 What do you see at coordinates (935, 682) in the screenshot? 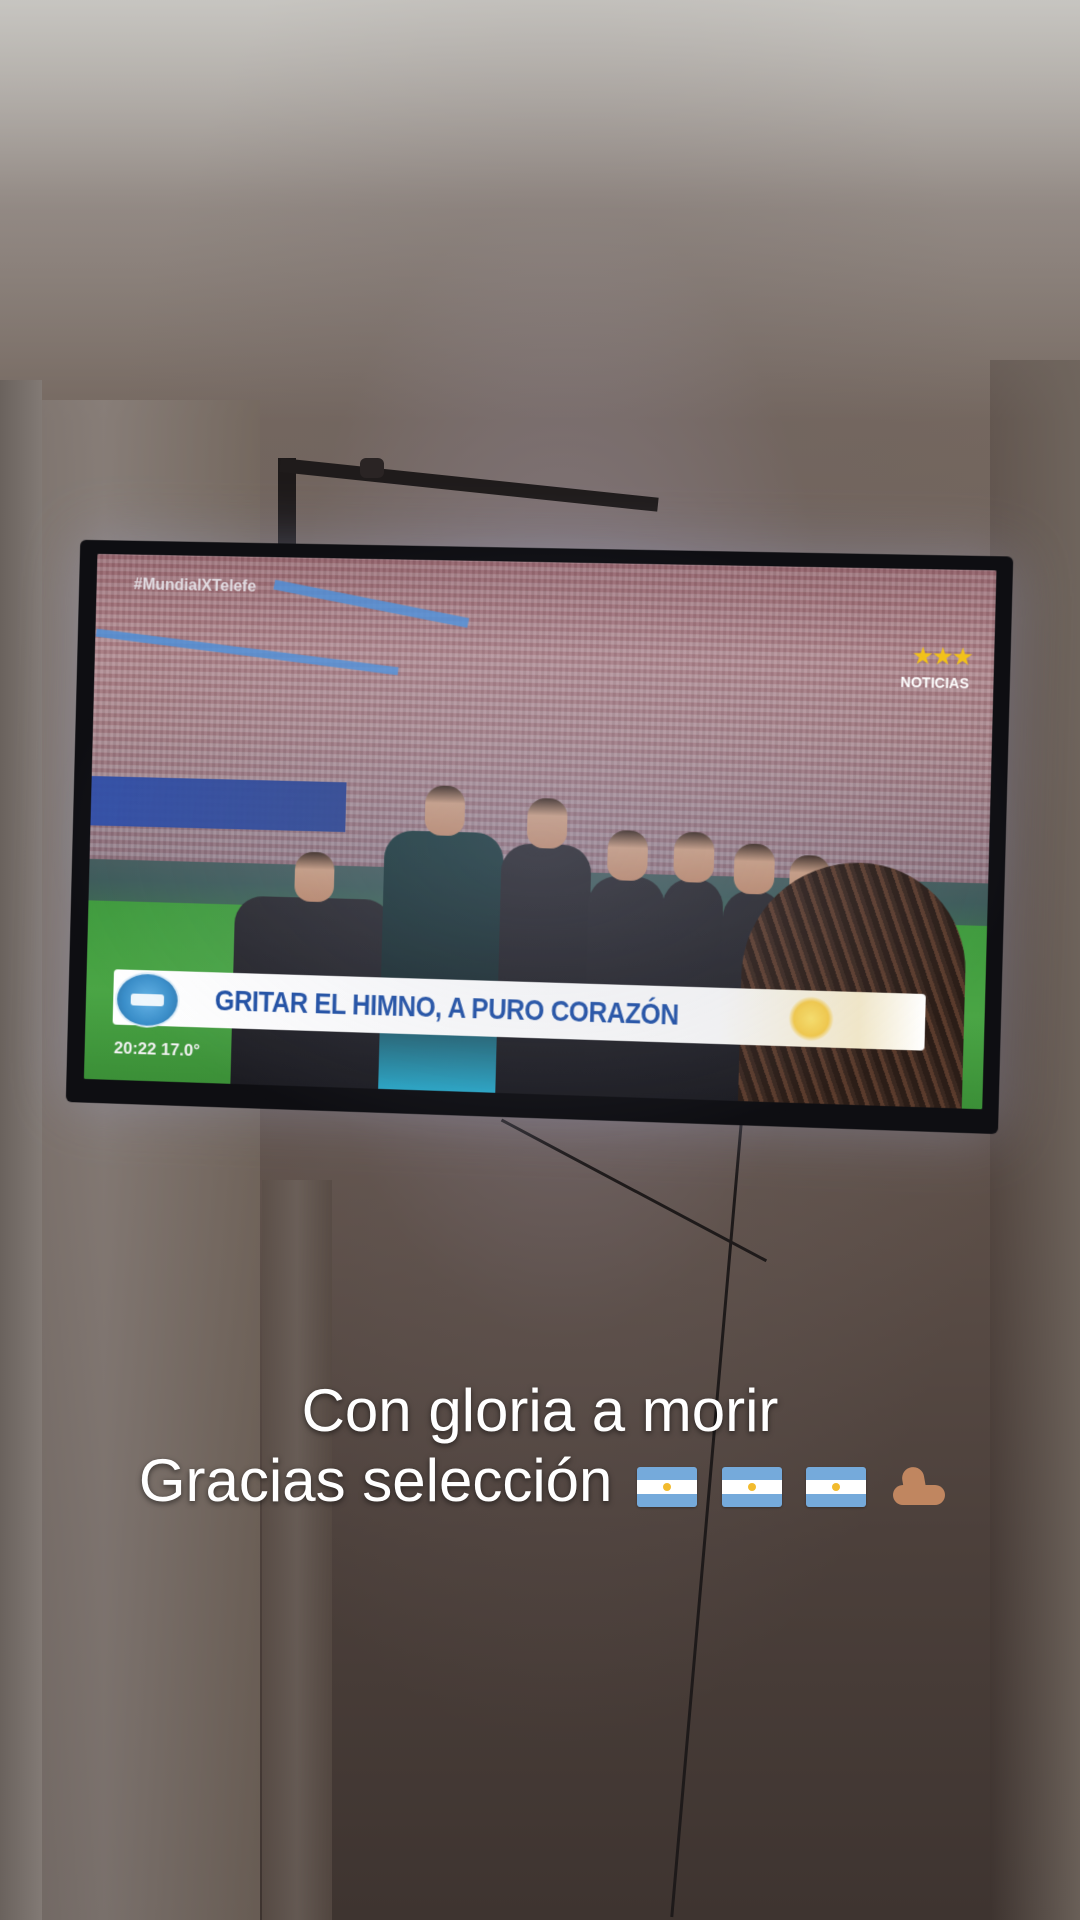
I see `channel-label: NOTICIAS` at bounding box center [935, 682].